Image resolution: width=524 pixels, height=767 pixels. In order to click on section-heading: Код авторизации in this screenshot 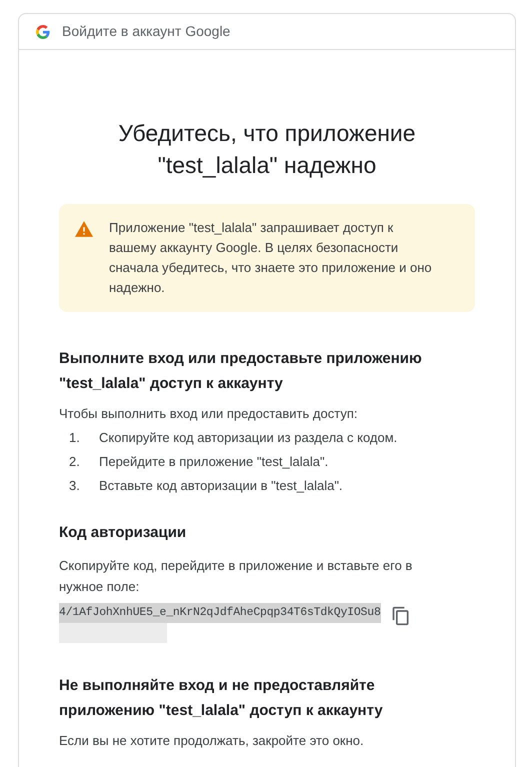, I will do `click(123, 533)`.